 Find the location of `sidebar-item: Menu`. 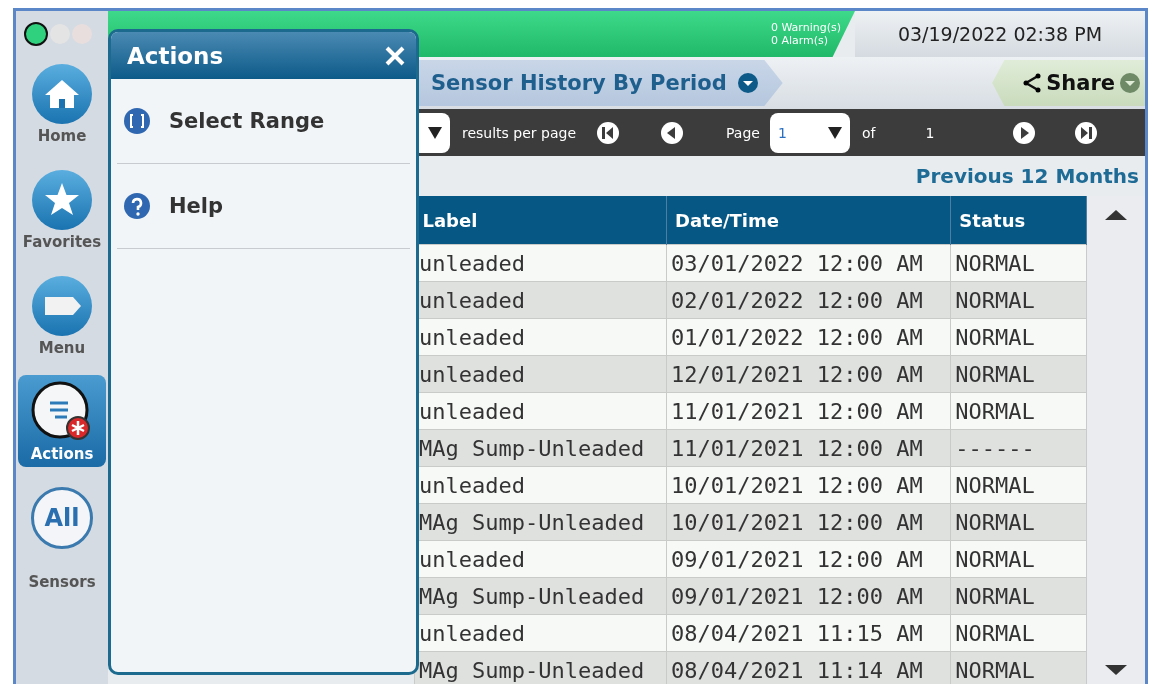

sidebar-item: Menu is located at coordinates (62, 315).